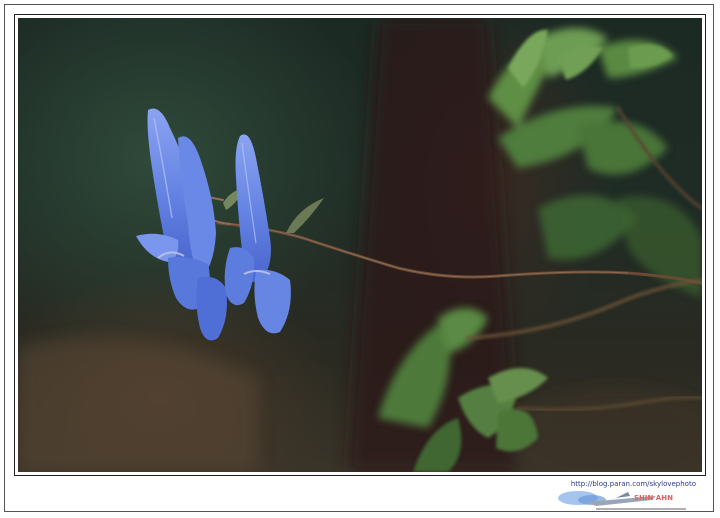  Describe the element at coordinates (181, 224) in the screenshot. I see `blue-flower-left` at that location.